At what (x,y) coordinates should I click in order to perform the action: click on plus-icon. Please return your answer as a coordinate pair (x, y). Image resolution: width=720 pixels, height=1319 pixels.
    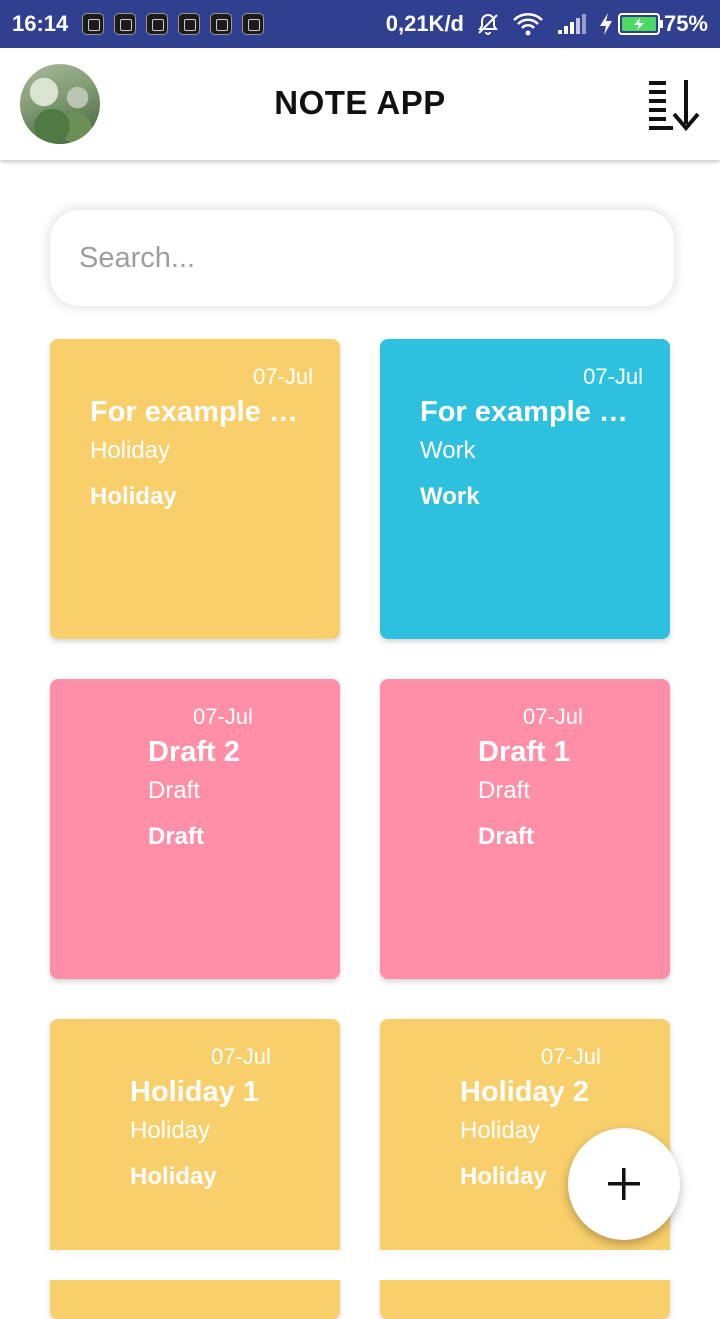
    Looking at the image, I should click on (624, 1184).